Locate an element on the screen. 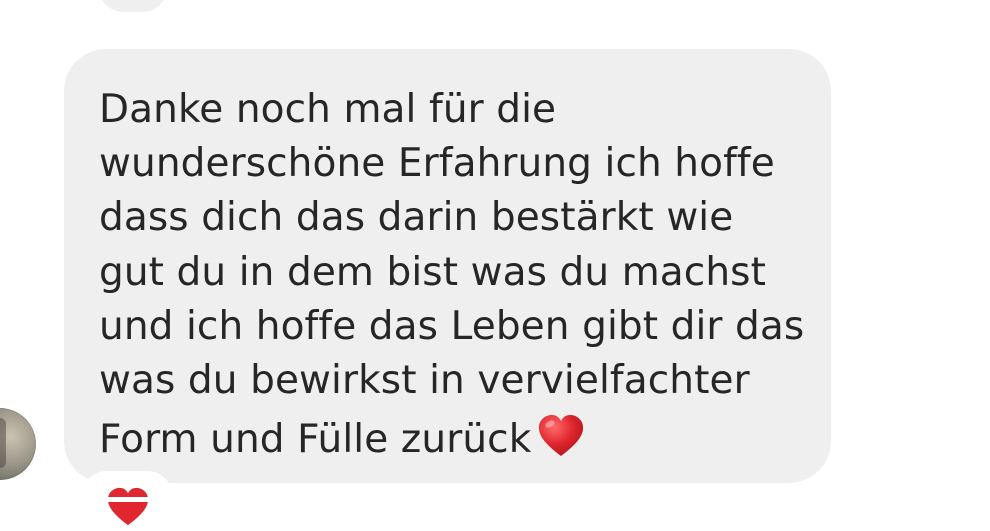 This screenshot has height=531, width=990. message-line: und ich hoffe das Leben gibt dir das is located at coordinates (452, 326).